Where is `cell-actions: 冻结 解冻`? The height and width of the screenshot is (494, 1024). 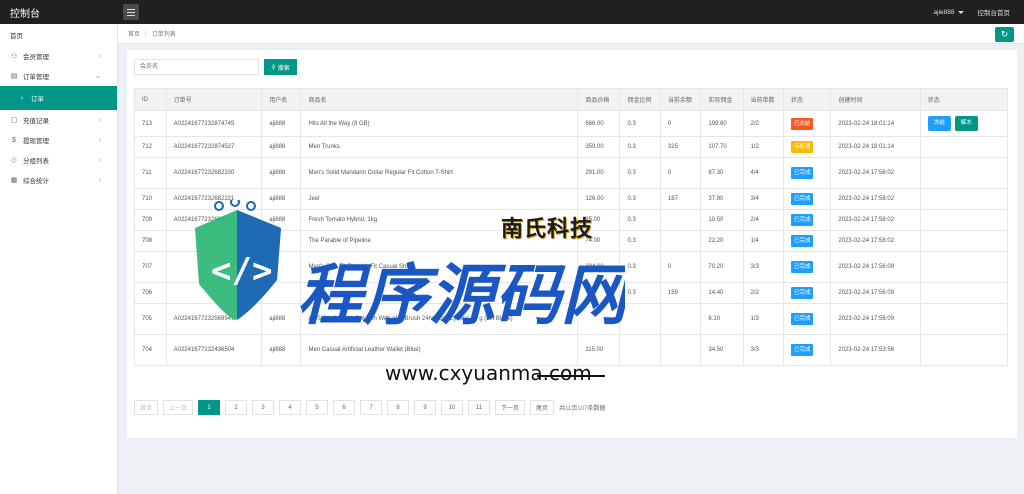
cell-actions: 冻结 解冻 is located at coordinates (964, 123).